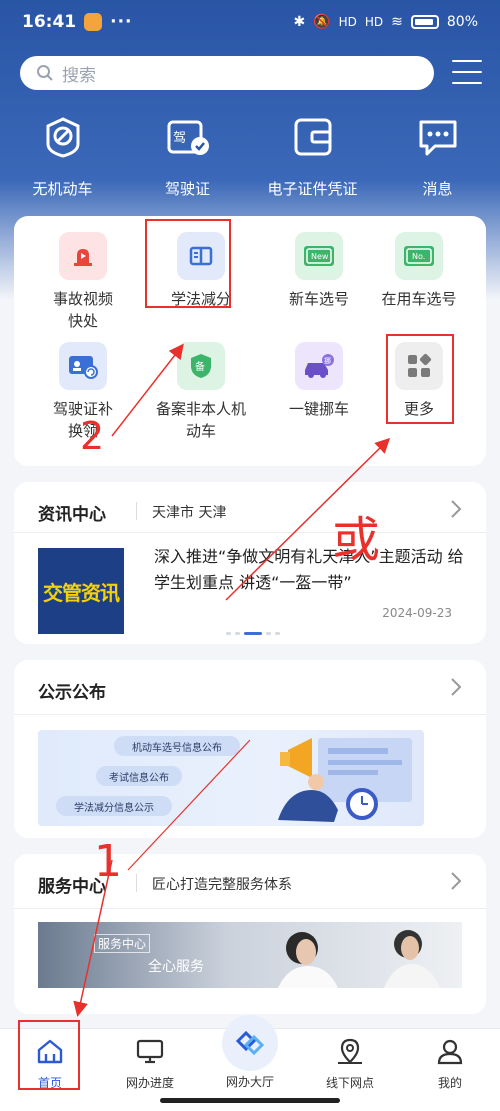  What do you see at coordinates (147, 390) in the screenshot?
I see `arrow-to-law-study` at bounding box center [147, 390].